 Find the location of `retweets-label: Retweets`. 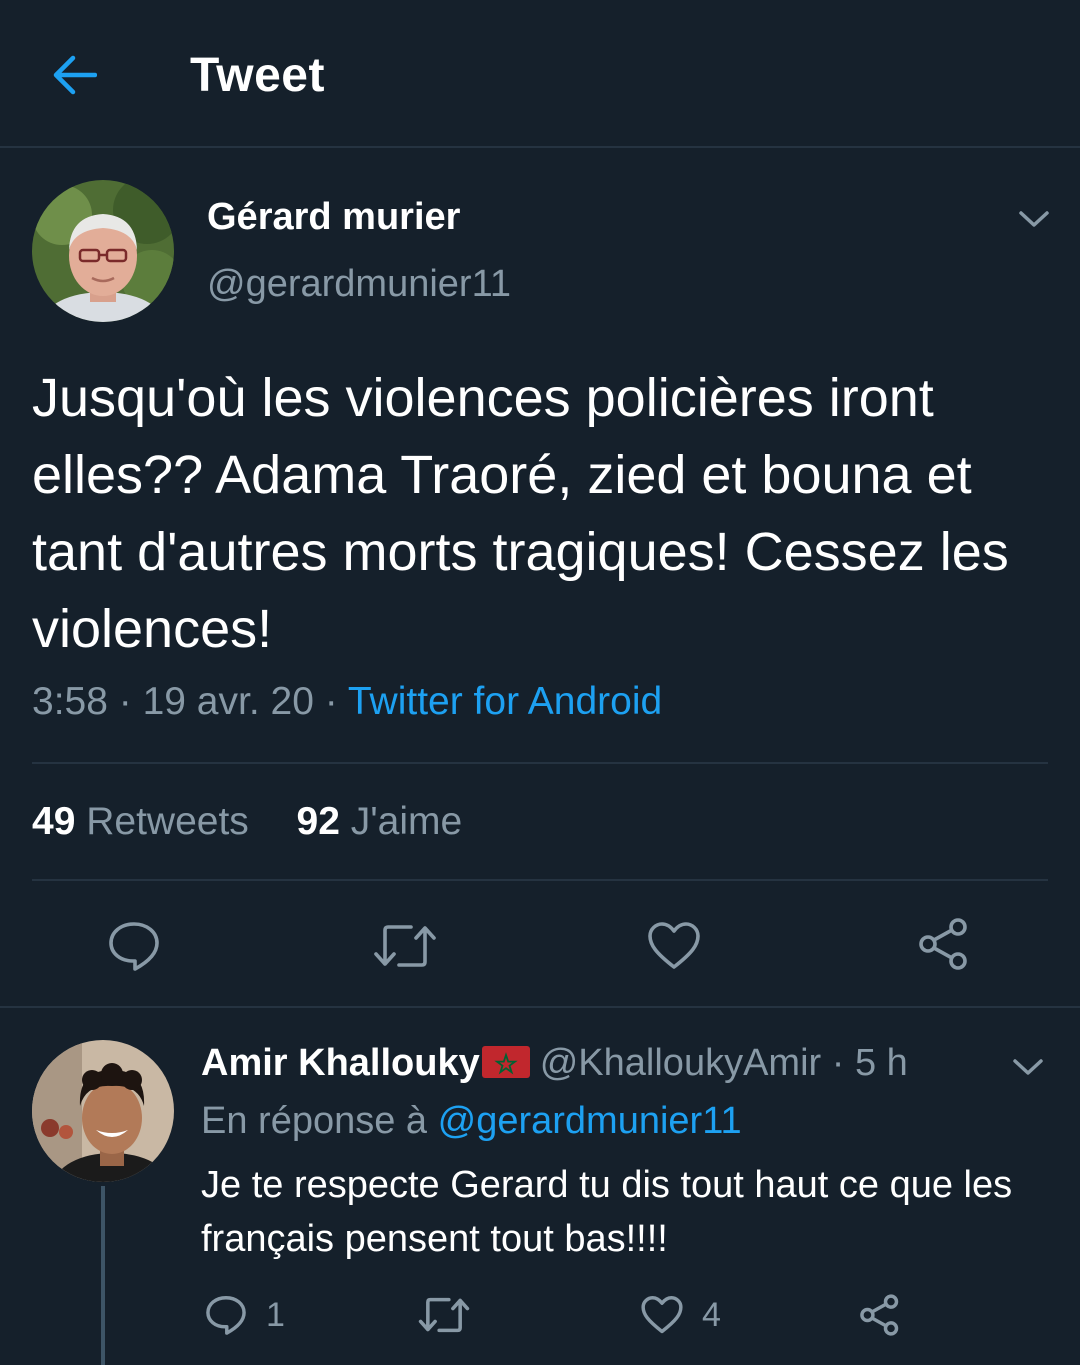

retweets-label: Retweets is located at coordinates (167, 821).